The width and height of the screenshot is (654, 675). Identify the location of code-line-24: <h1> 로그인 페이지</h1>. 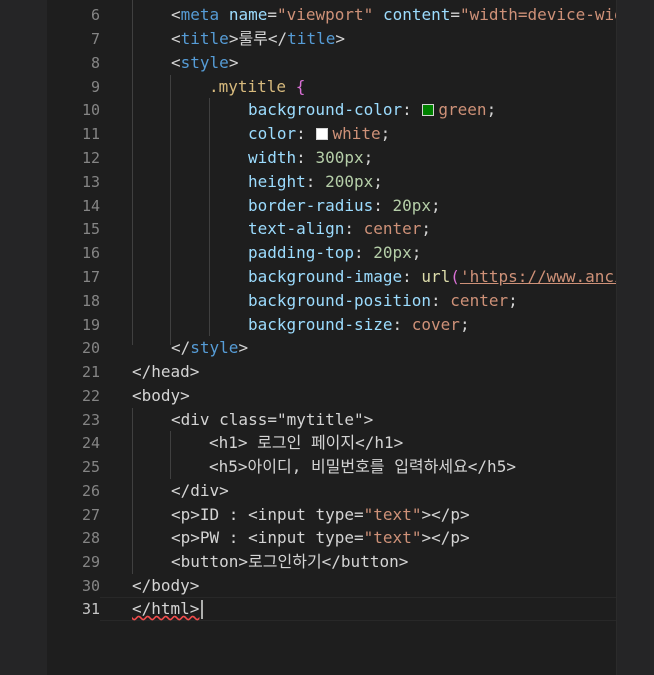
(306, 442).